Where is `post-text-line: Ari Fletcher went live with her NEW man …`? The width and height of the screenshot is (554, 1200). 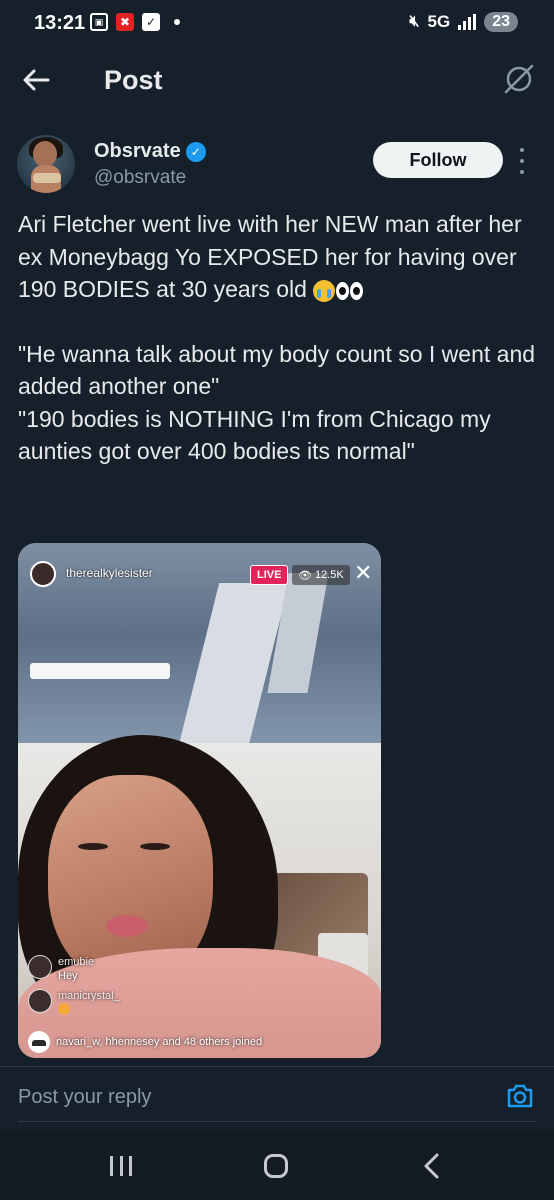 post-text-line: Ari Fletcher went live with her NEW man … is located at coordinates (270, 256).